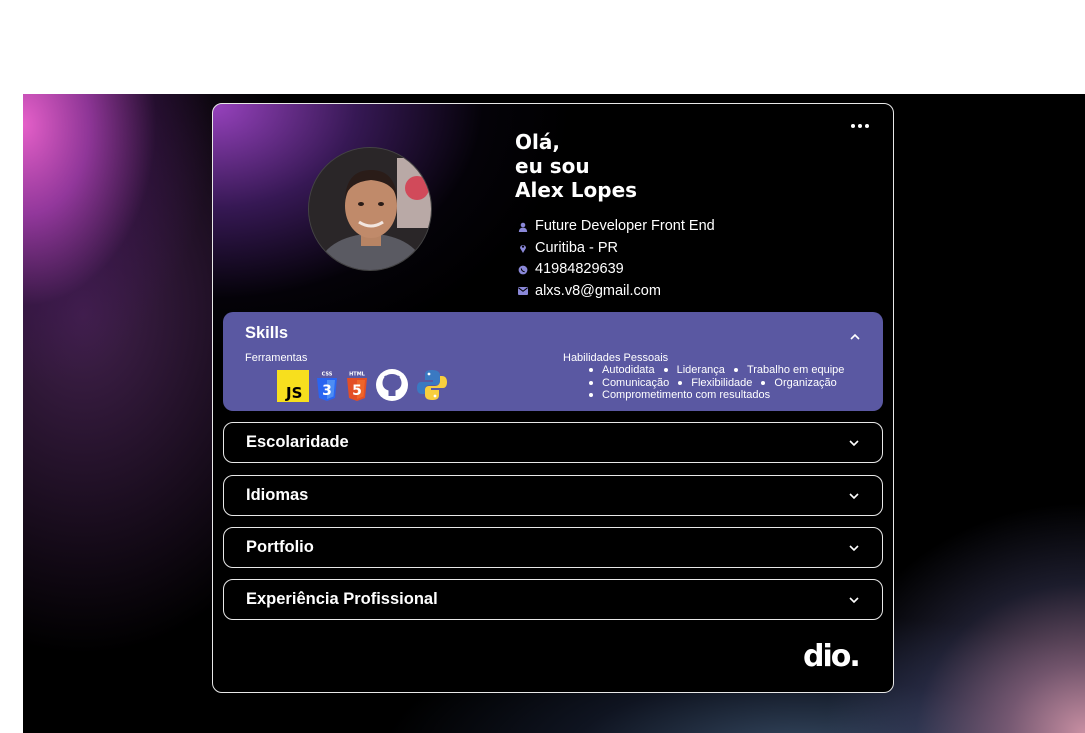  I want to click on accordion-escolaridade: Escolaridade, so click(553, 442).